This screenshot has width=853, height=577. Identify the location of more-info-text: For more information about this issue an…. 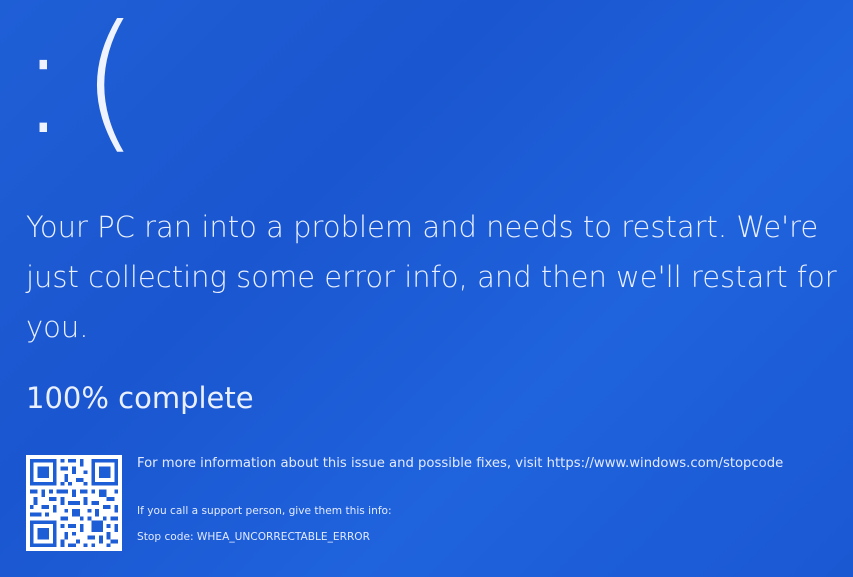
(460, 463).